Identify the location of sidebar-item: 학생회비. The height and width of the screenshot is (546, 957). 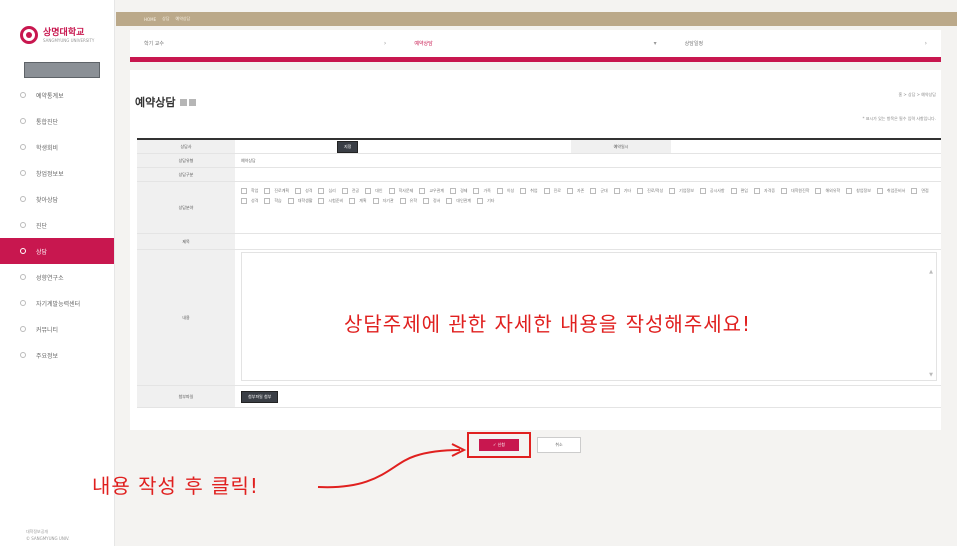
(57, 147).